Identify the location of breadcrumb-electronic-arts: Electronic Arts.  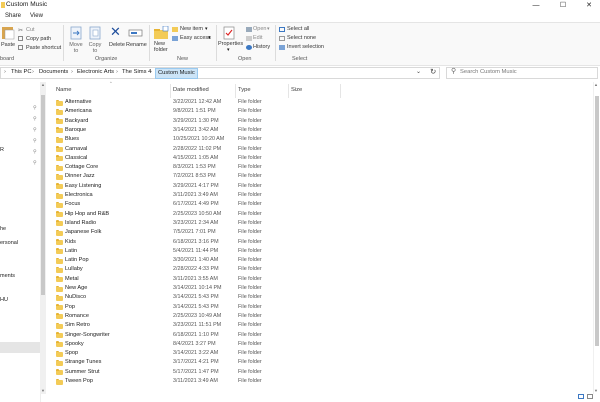
(95, 72).